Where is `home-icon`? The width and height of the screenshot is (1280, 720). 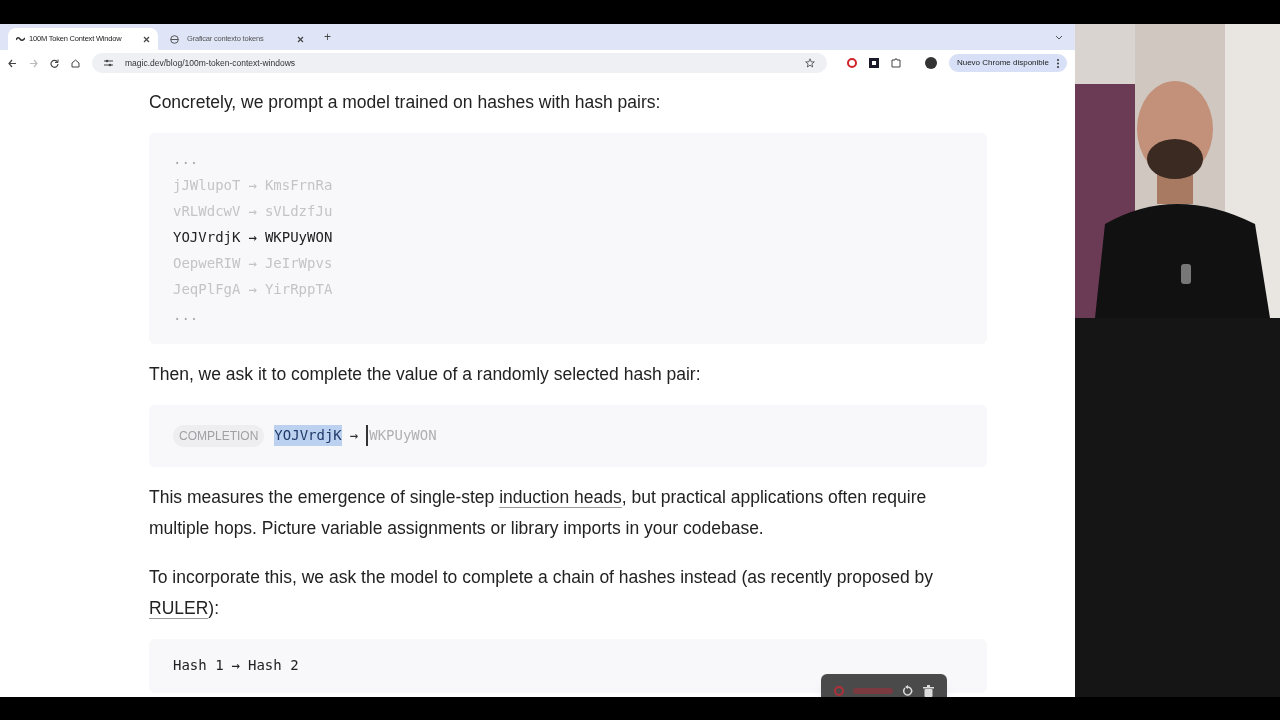
home-icon is located at coordinates (75, 63).